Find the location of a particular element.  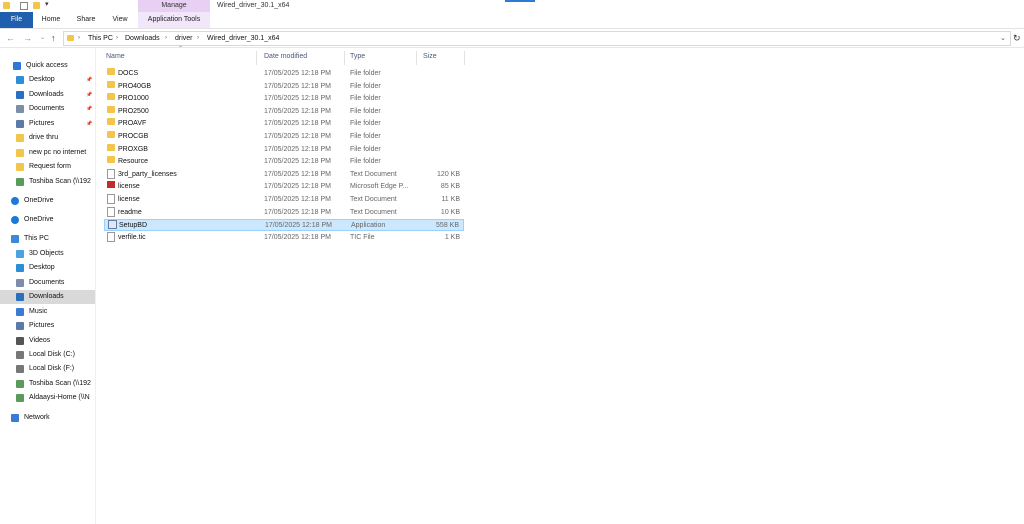

nav-item: Pictures is located at coordinates (47, 326).